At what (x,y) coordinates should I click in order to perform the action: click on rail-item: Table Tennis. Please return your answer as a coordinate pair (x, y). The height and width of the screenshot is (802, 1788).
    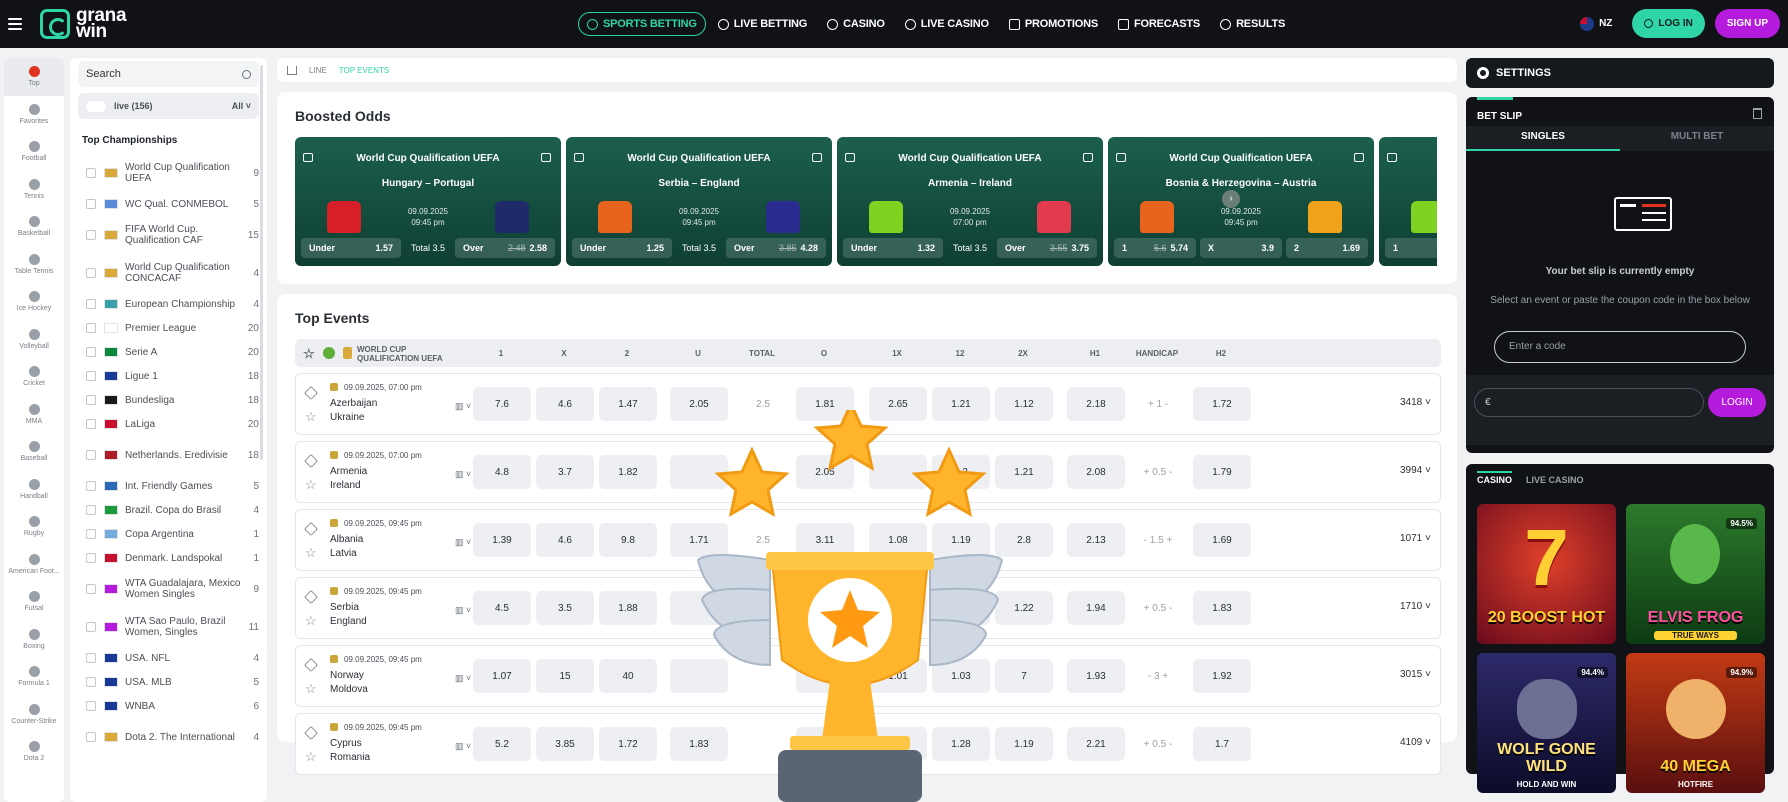
    Looking at the image, I should click on (34, 265).